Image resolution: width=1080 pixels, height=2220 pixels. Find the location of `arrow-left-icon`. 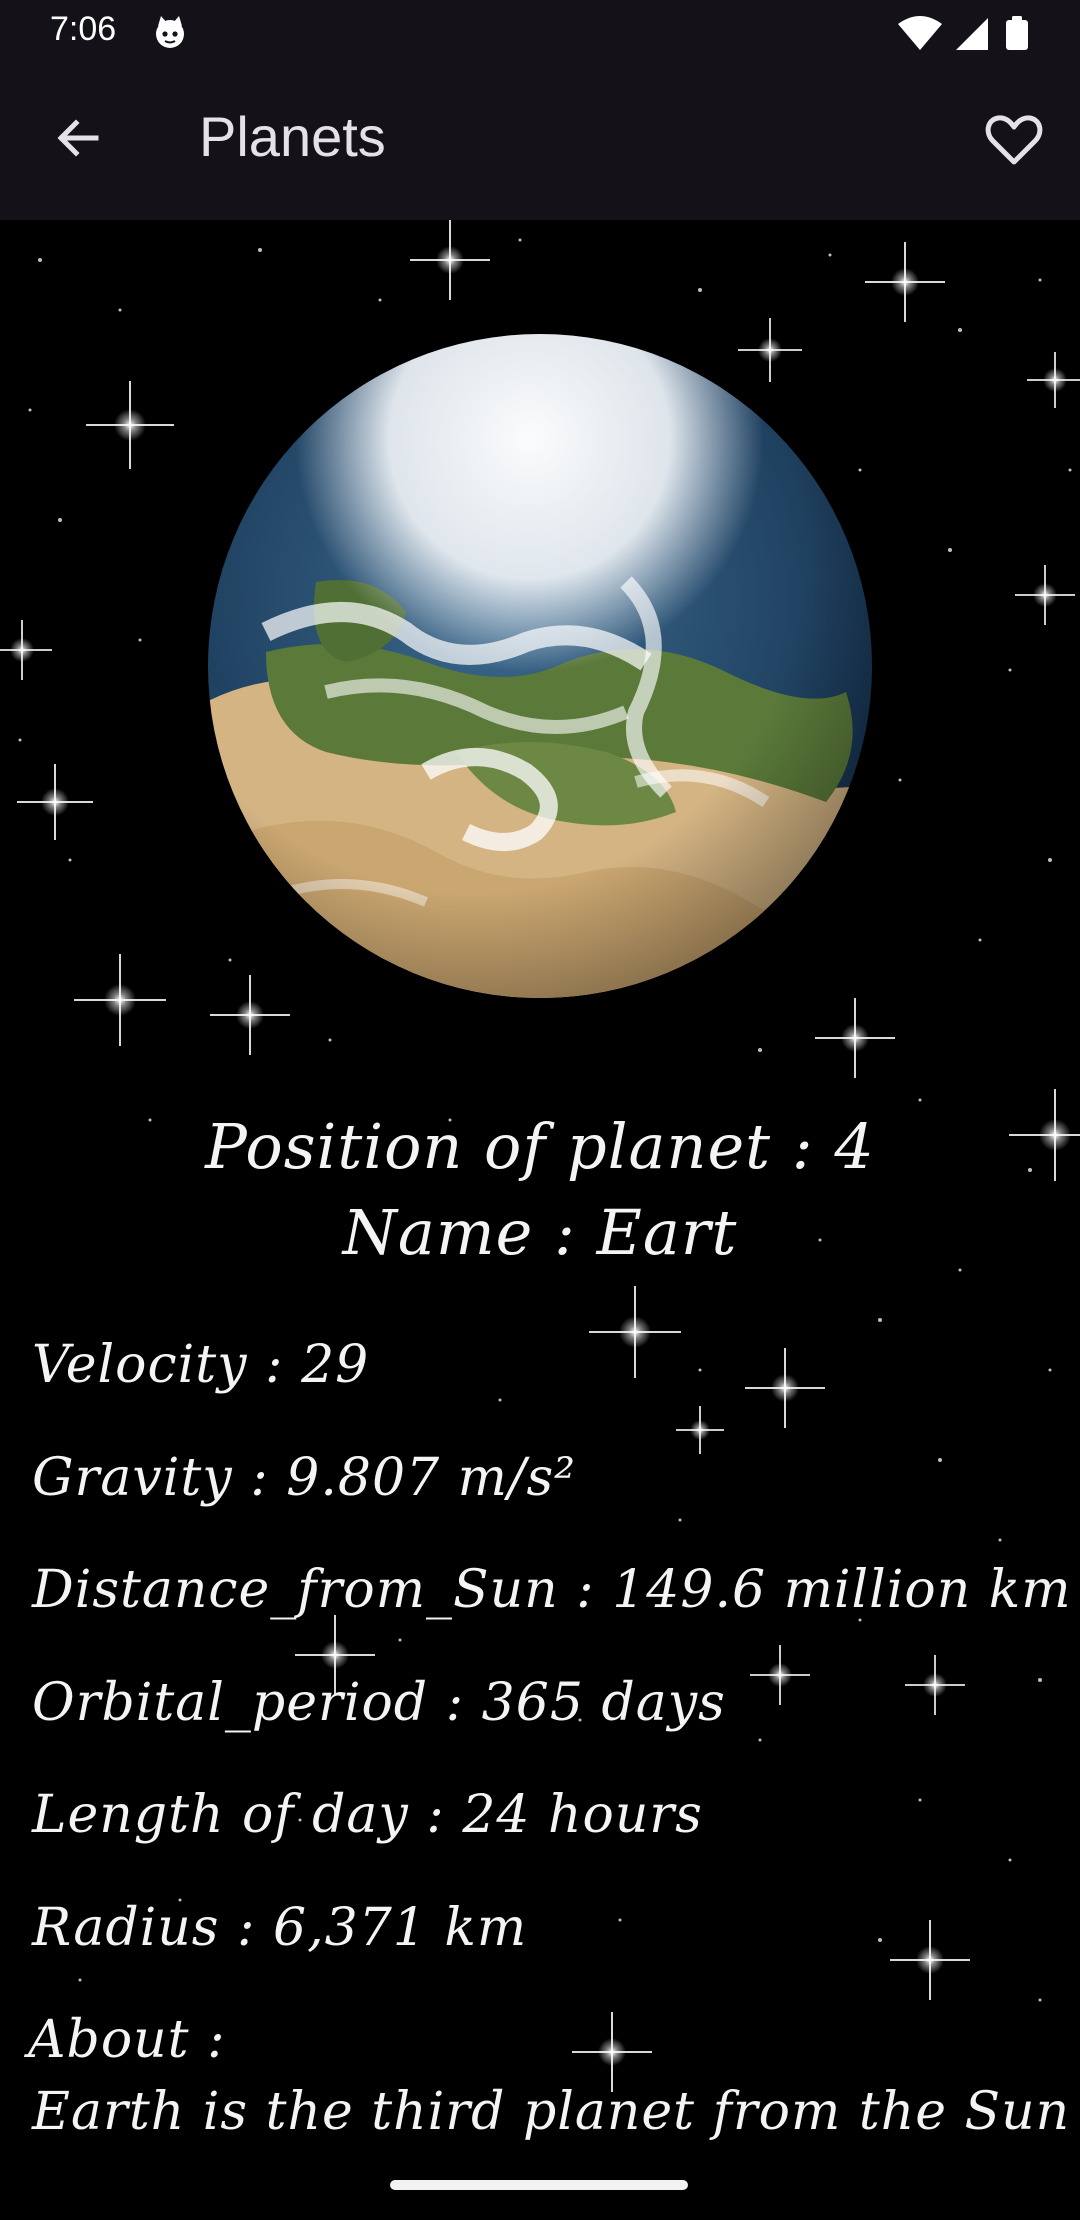

arrow-left-icon is located at coordinates (78, 138).